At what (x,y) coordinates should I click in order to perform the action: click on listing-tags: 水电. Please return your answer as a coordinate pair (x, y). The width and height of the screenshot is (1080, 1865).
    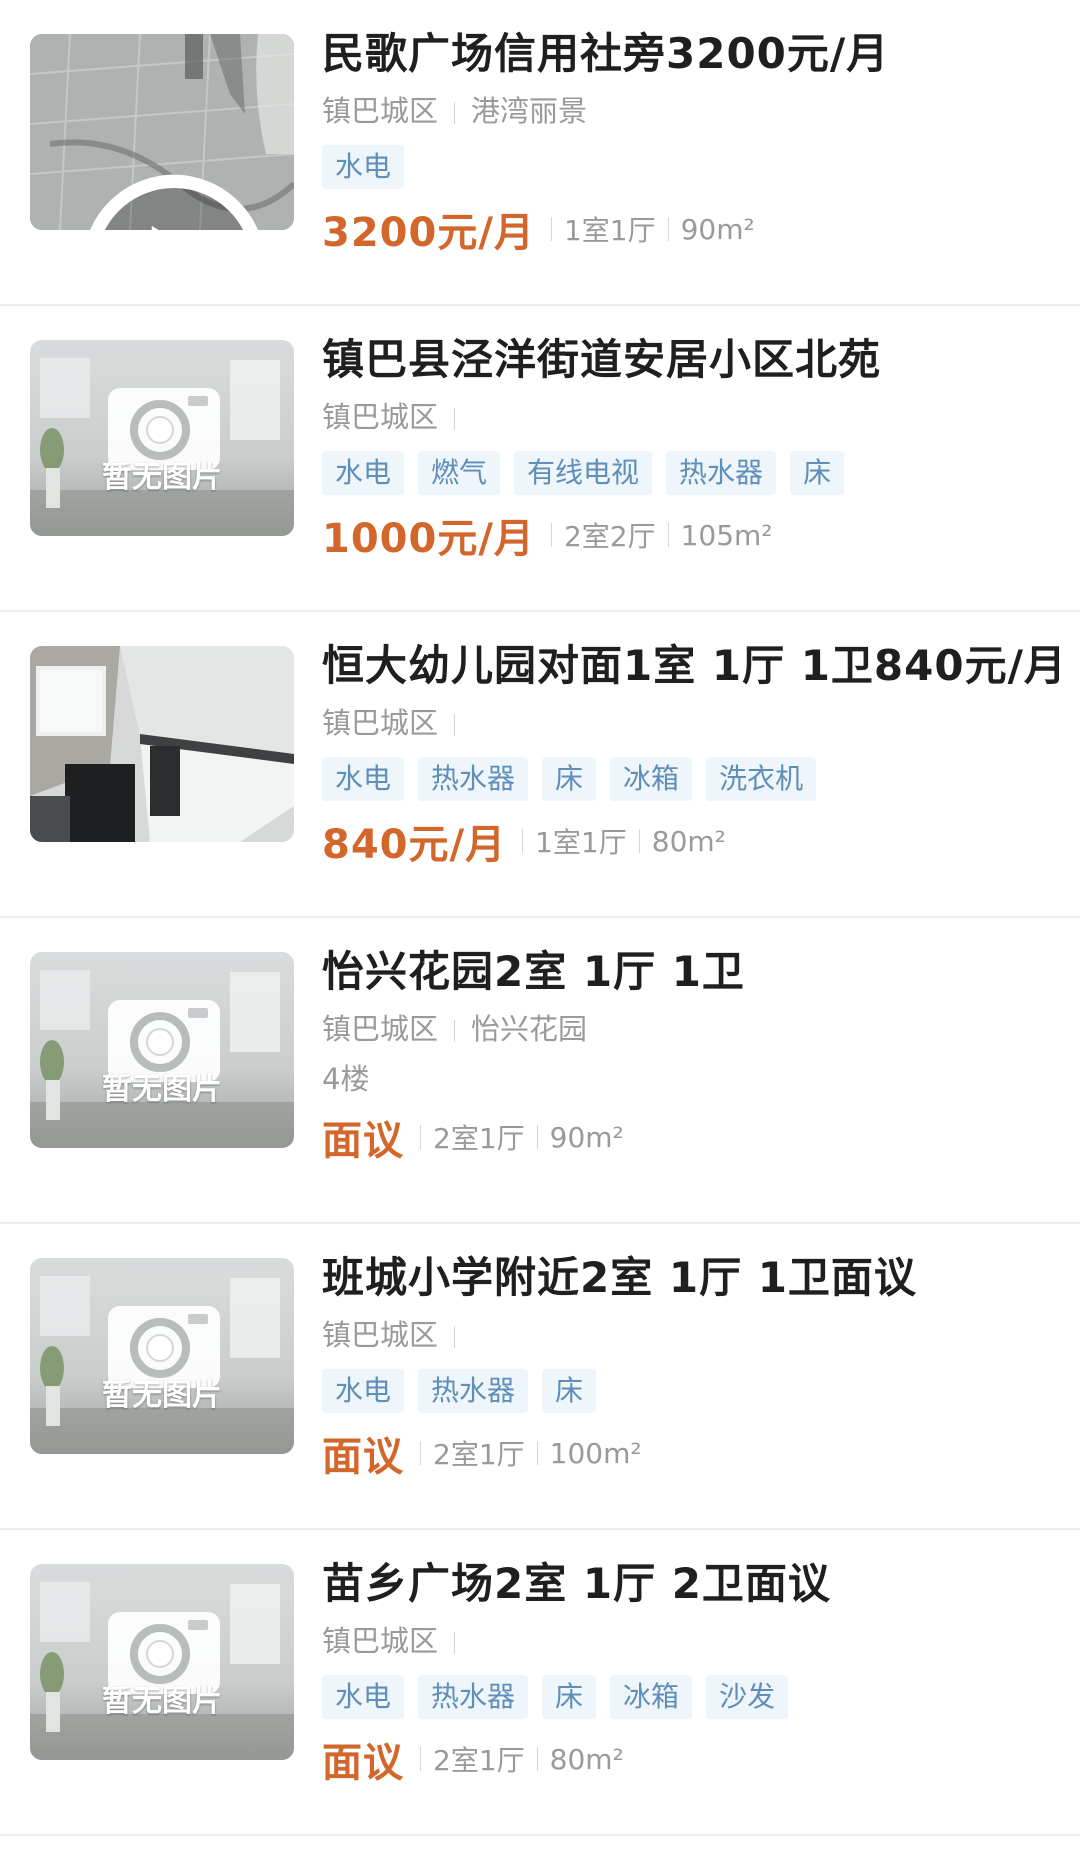
    Looking at the image, I should click on (691, 167).